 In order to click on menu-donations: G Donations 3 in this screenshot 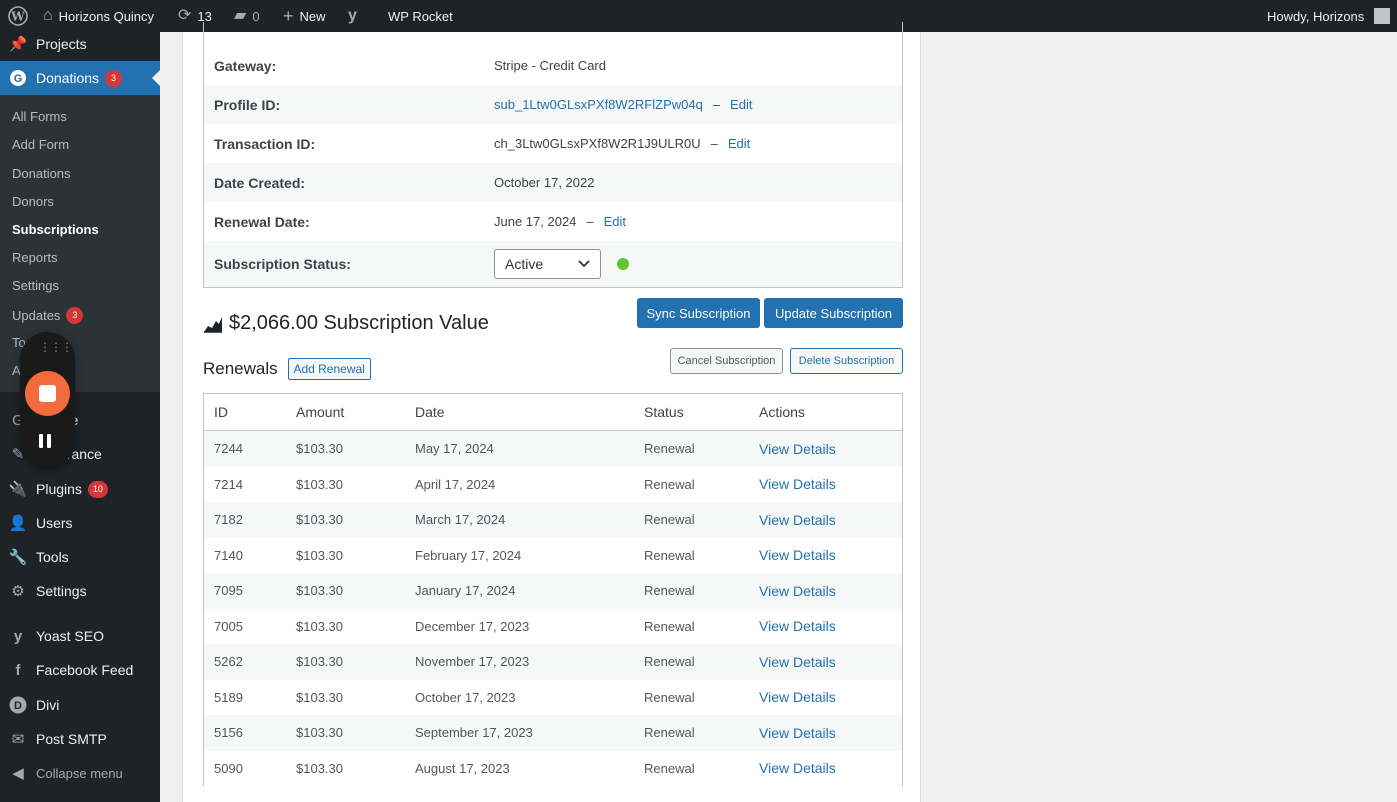, I will do `click(80, 78)`.